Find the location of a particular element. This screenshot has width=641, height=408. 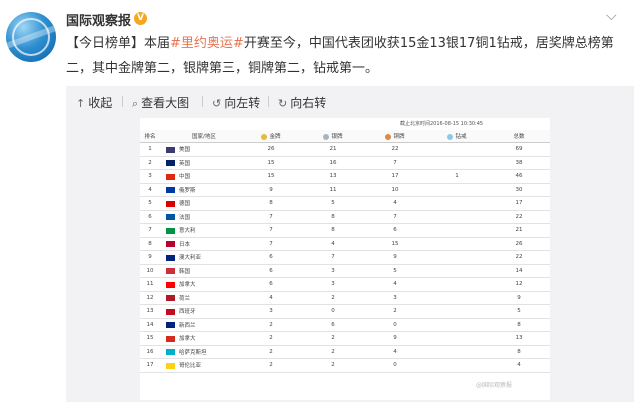

silver-cell: 7 is located at coordinates (333, 257).